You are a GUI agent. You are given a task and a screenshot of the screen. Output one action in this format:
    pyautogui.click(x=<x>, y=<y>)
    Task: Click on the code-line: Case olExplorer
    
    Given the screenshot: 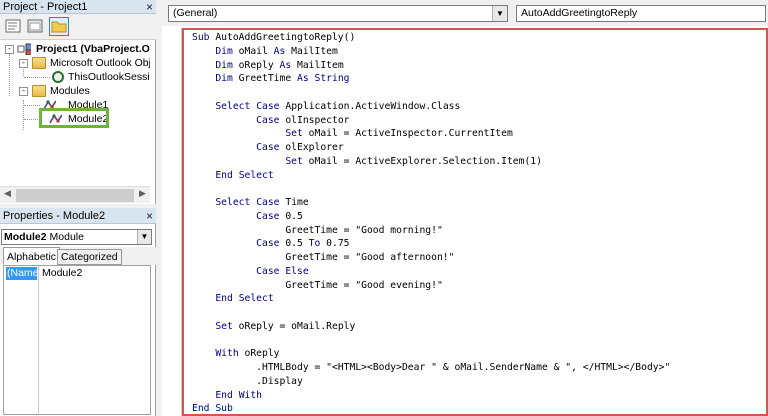 What is the action you would take?
    pyautogui.click(x=431, y=148)
    